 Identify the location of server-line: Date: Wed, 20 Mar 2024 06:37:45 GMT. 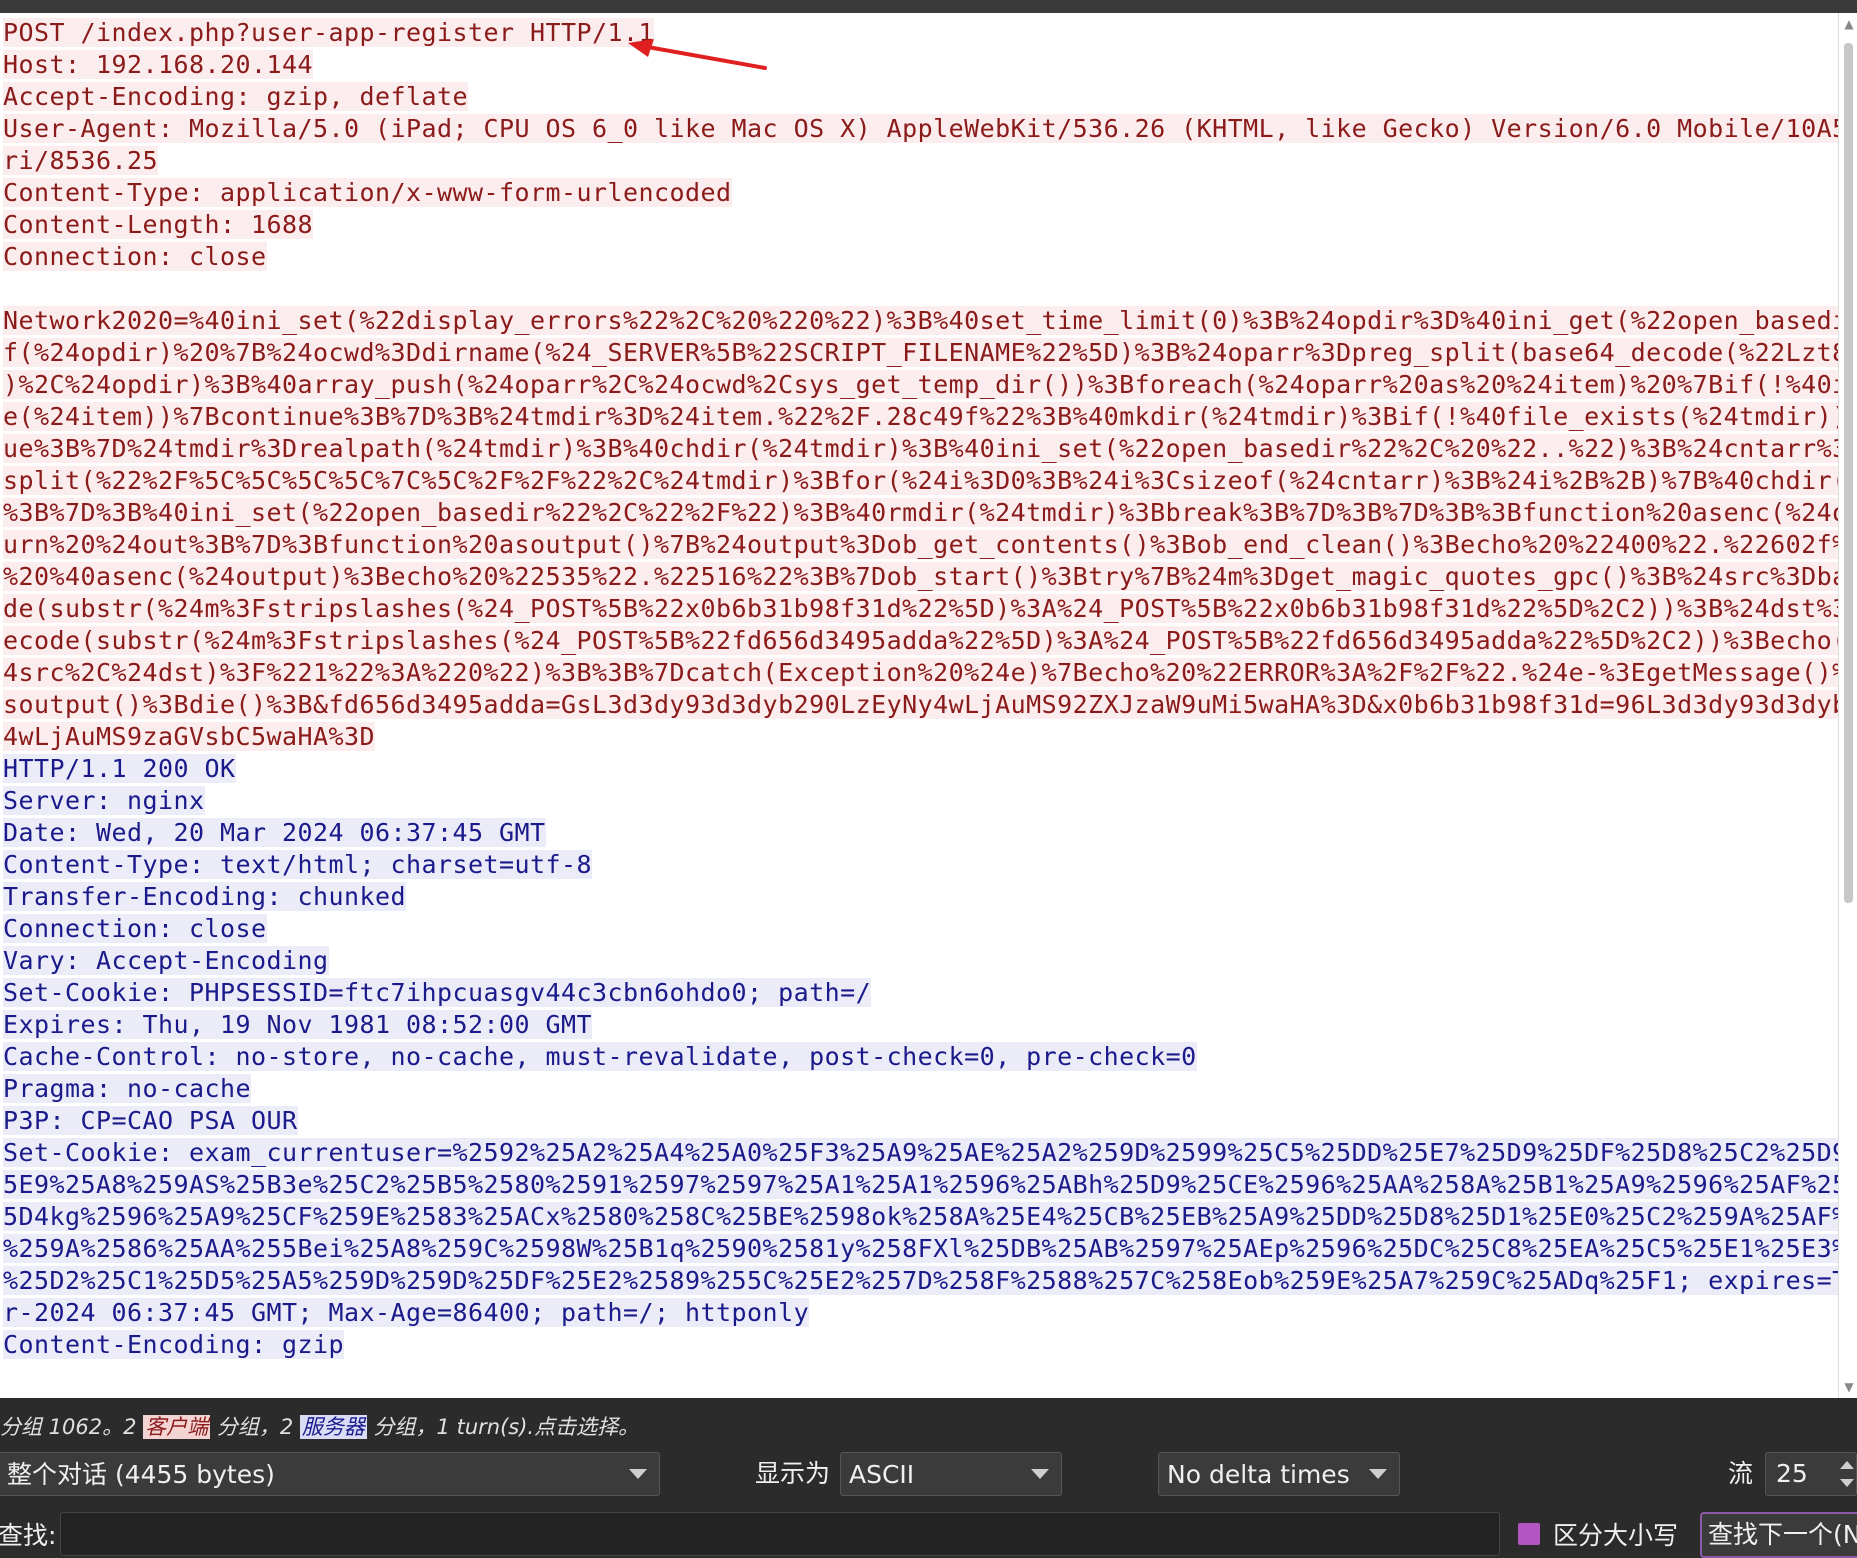
(920, 833).